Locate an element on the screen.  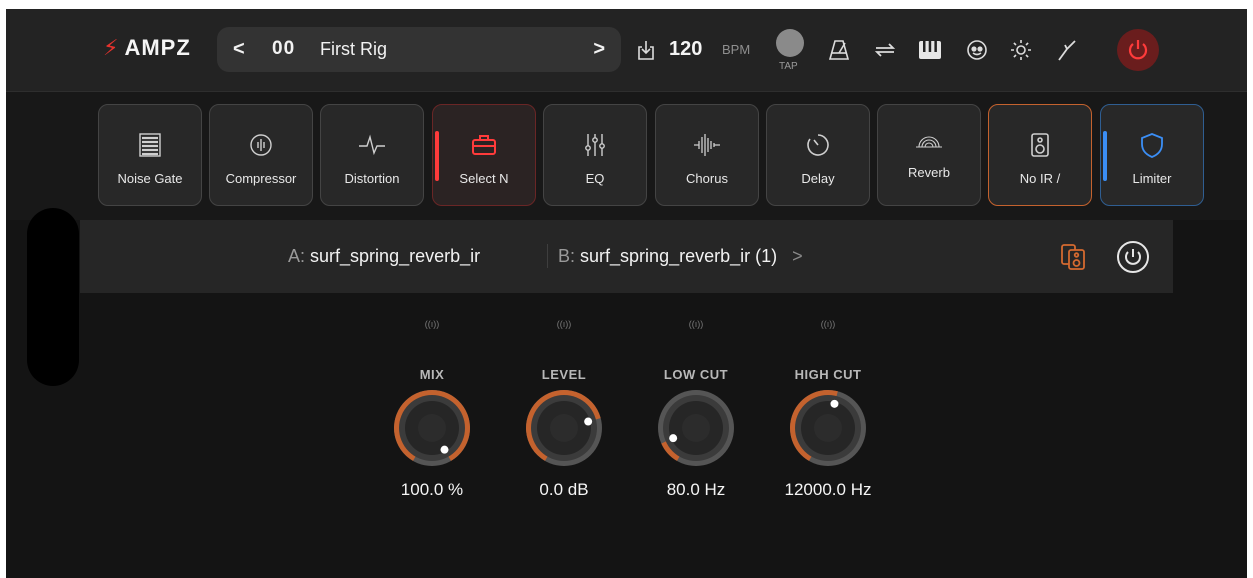
settings-icon is located at coordinates (1021, 50).